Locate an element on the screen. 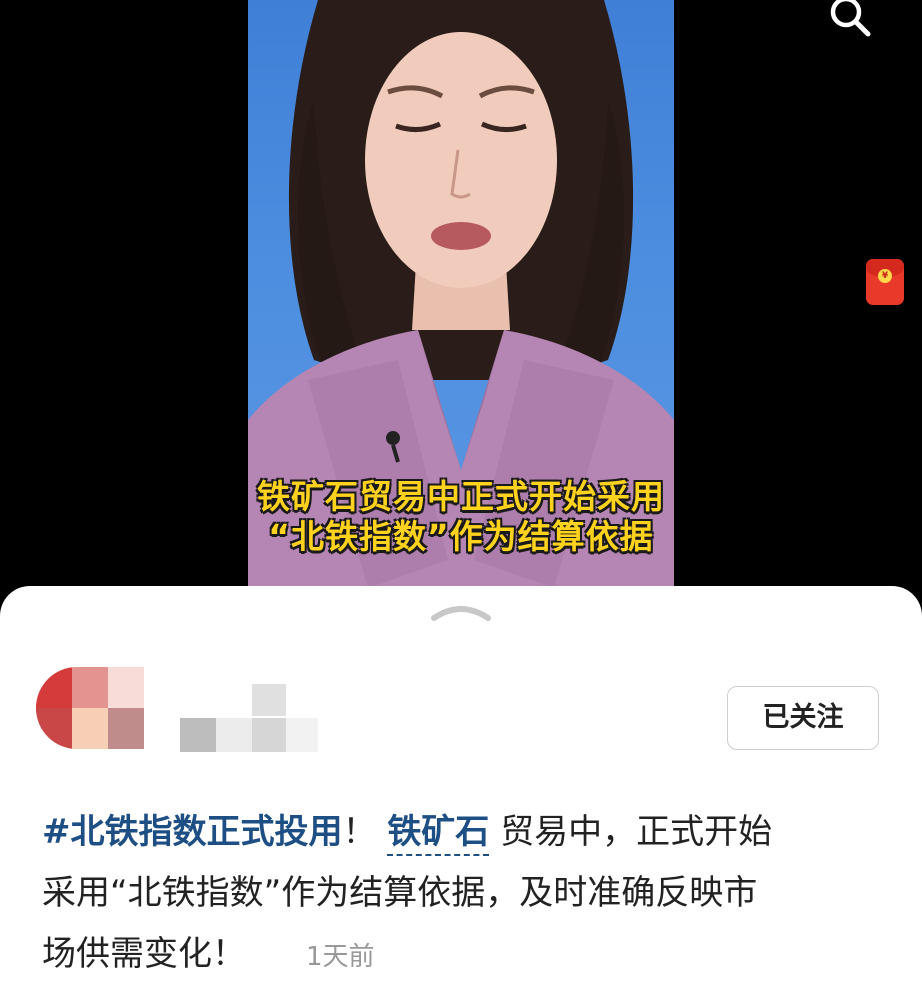  author-avatar is located at coordinates (90, 708).